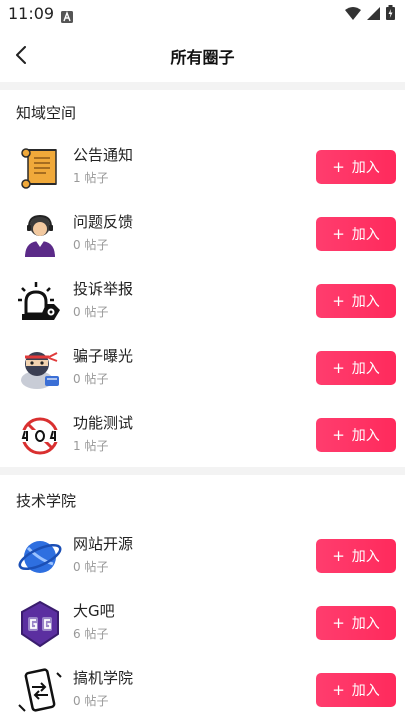 This screenshot has width=405, height=720. Describe the element at coordinates (40, 369) in the screenshot. I see `ninja-scammer-icon` at that location.